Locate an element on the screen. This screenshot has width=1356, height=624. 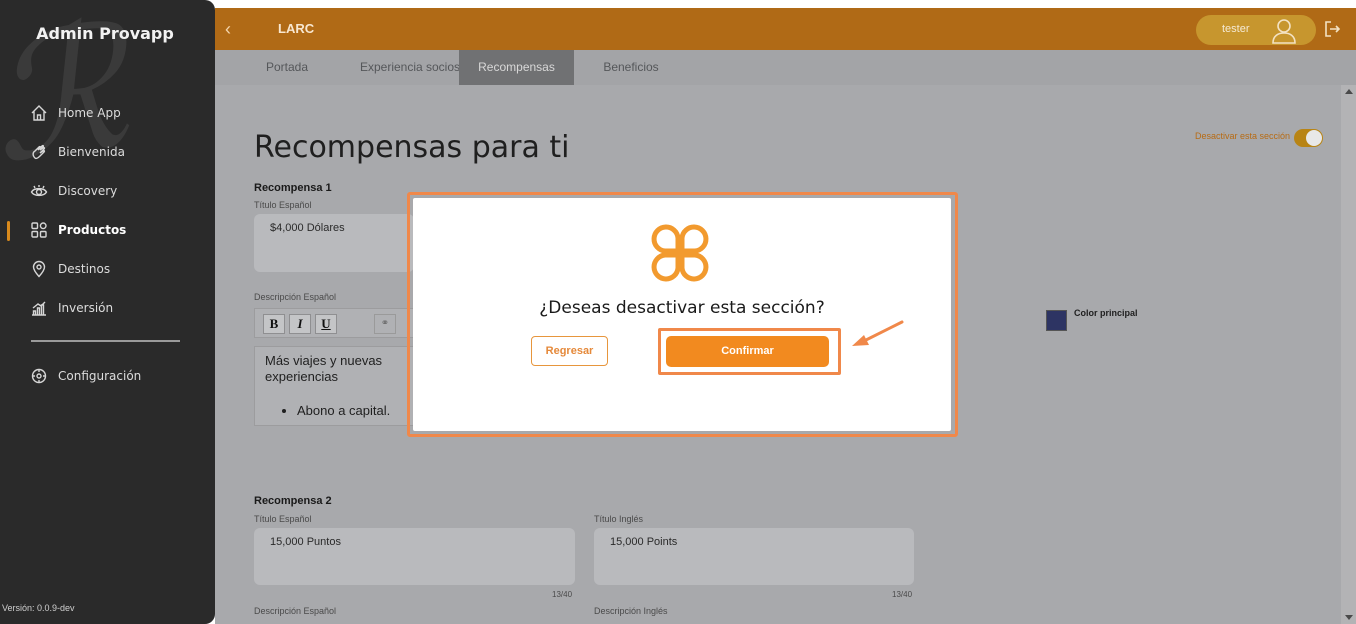
settings-icon is located at coordinates (39, 376).